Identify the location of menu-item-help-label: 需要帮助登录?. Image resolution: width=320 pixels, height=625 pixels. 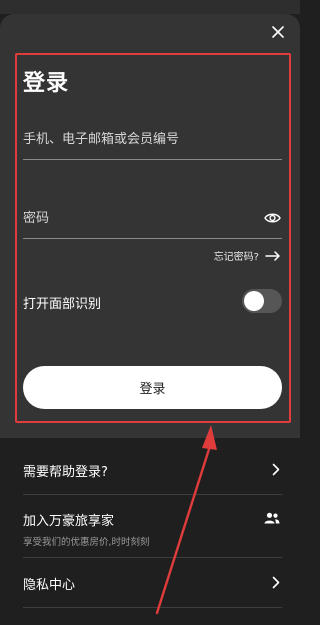
(65, 472).